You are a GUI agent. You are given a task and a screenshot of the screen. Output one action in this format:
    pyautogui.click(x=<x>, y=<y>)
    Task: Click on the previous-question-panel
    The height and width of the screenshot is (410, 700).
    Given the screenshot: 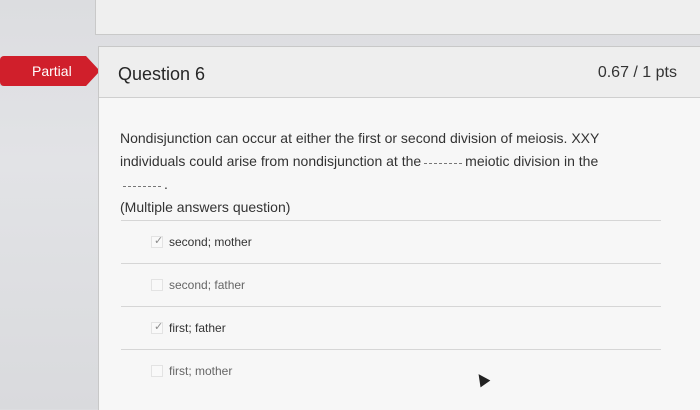 What is the action you would take?
    pyautogui.click(x=397, y=17)
    